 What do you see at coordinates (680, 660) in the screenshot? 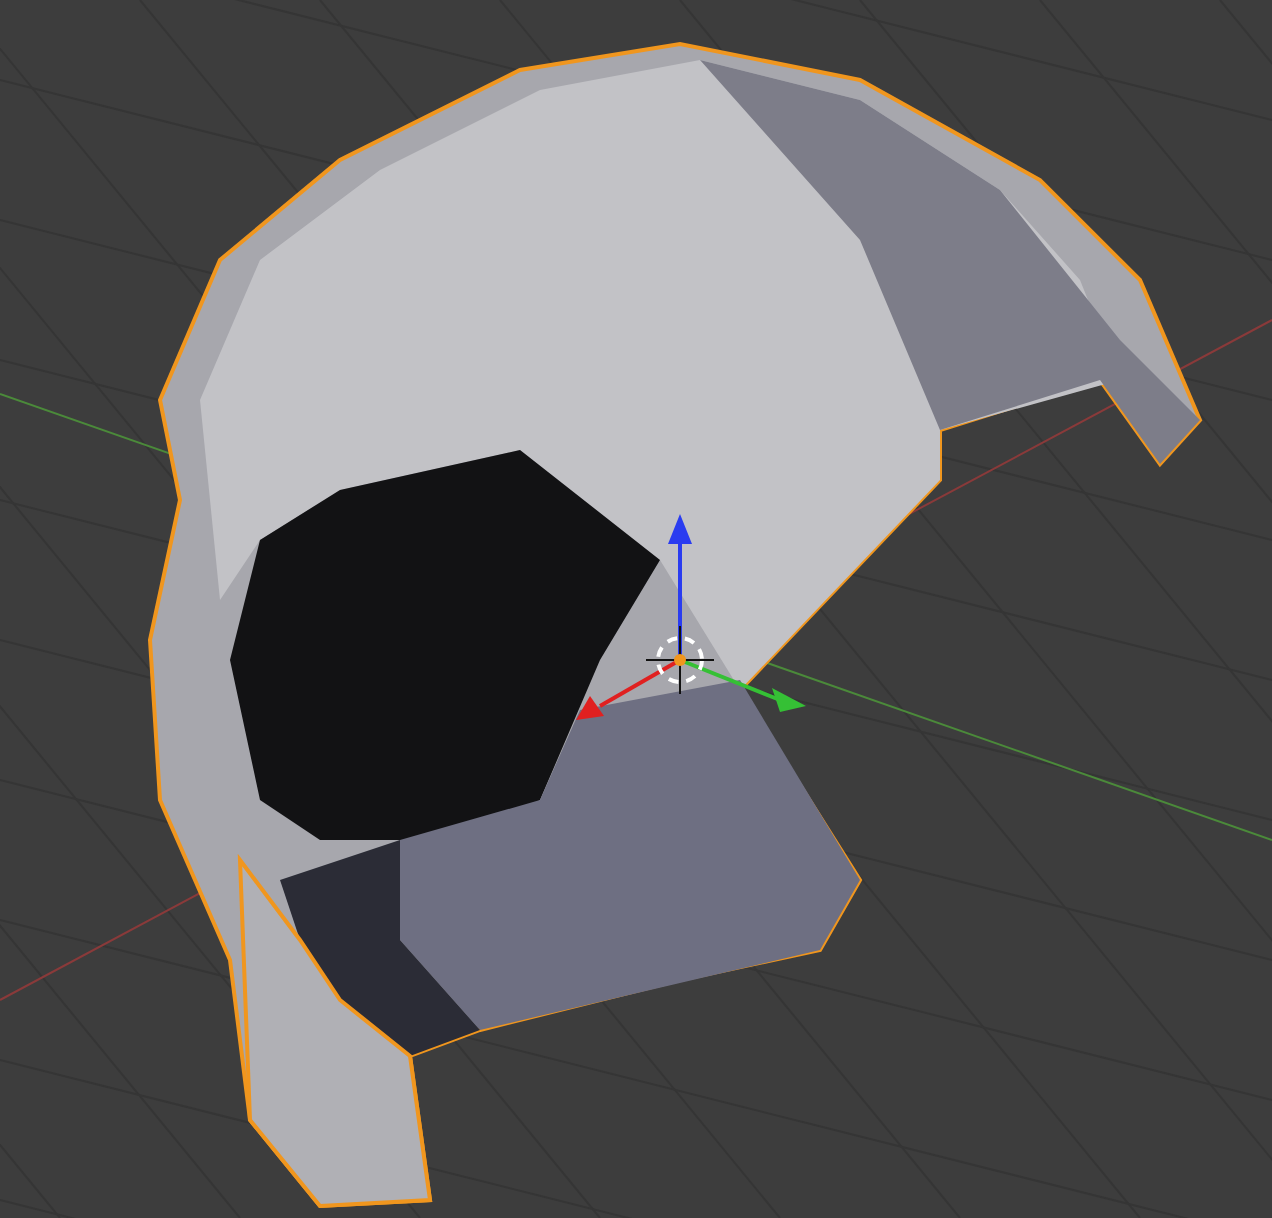
I see `3d-cursor-icon` at bounding box center [680, 660].